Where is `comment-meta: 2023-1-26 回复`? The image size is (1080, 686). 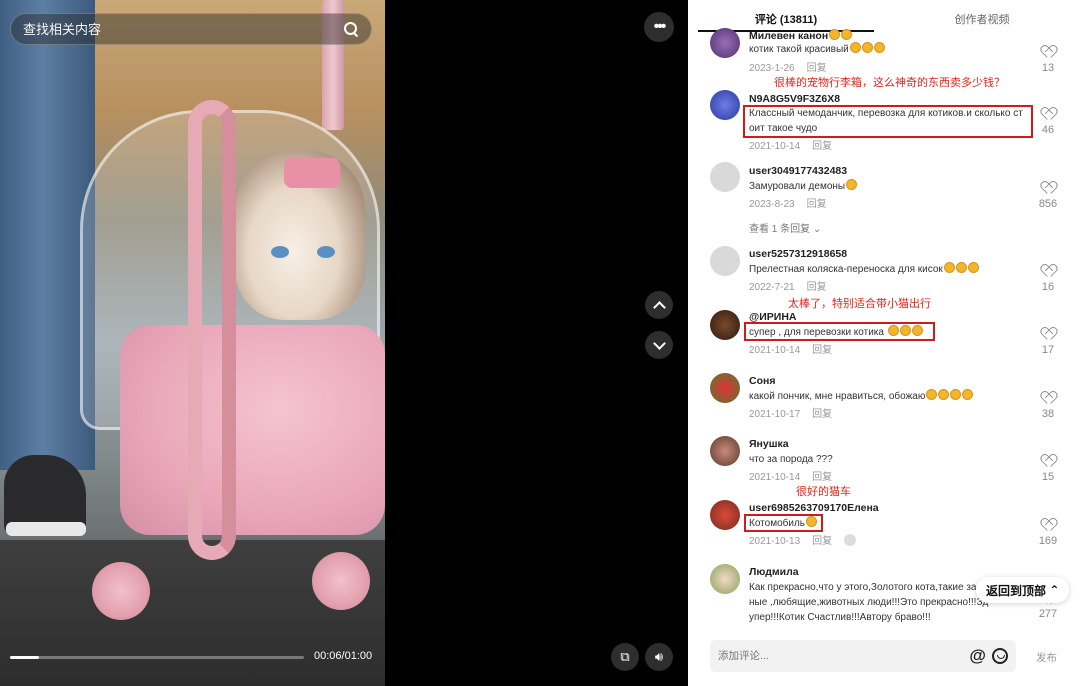 comment-meta: 2023-1-26 回复 is located at coordinates (788, 66).